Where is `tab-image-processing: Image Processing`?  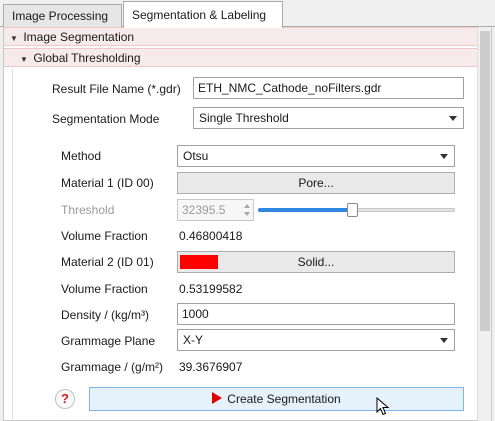 tab-image-processing: Image Processing is located at coordinates (62, 15).